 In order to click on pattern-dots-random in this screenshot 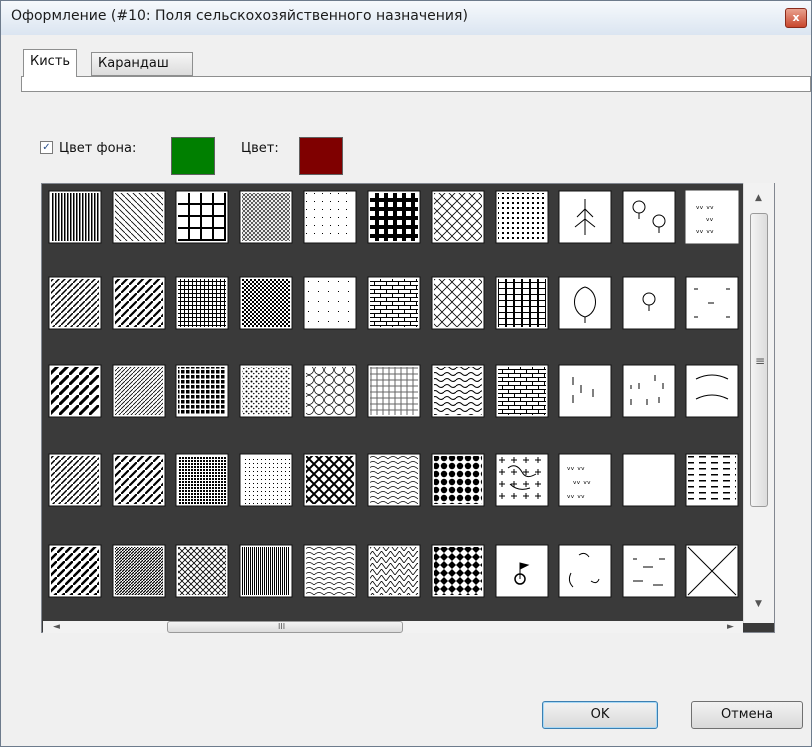, I will do `click(266, 391)`.